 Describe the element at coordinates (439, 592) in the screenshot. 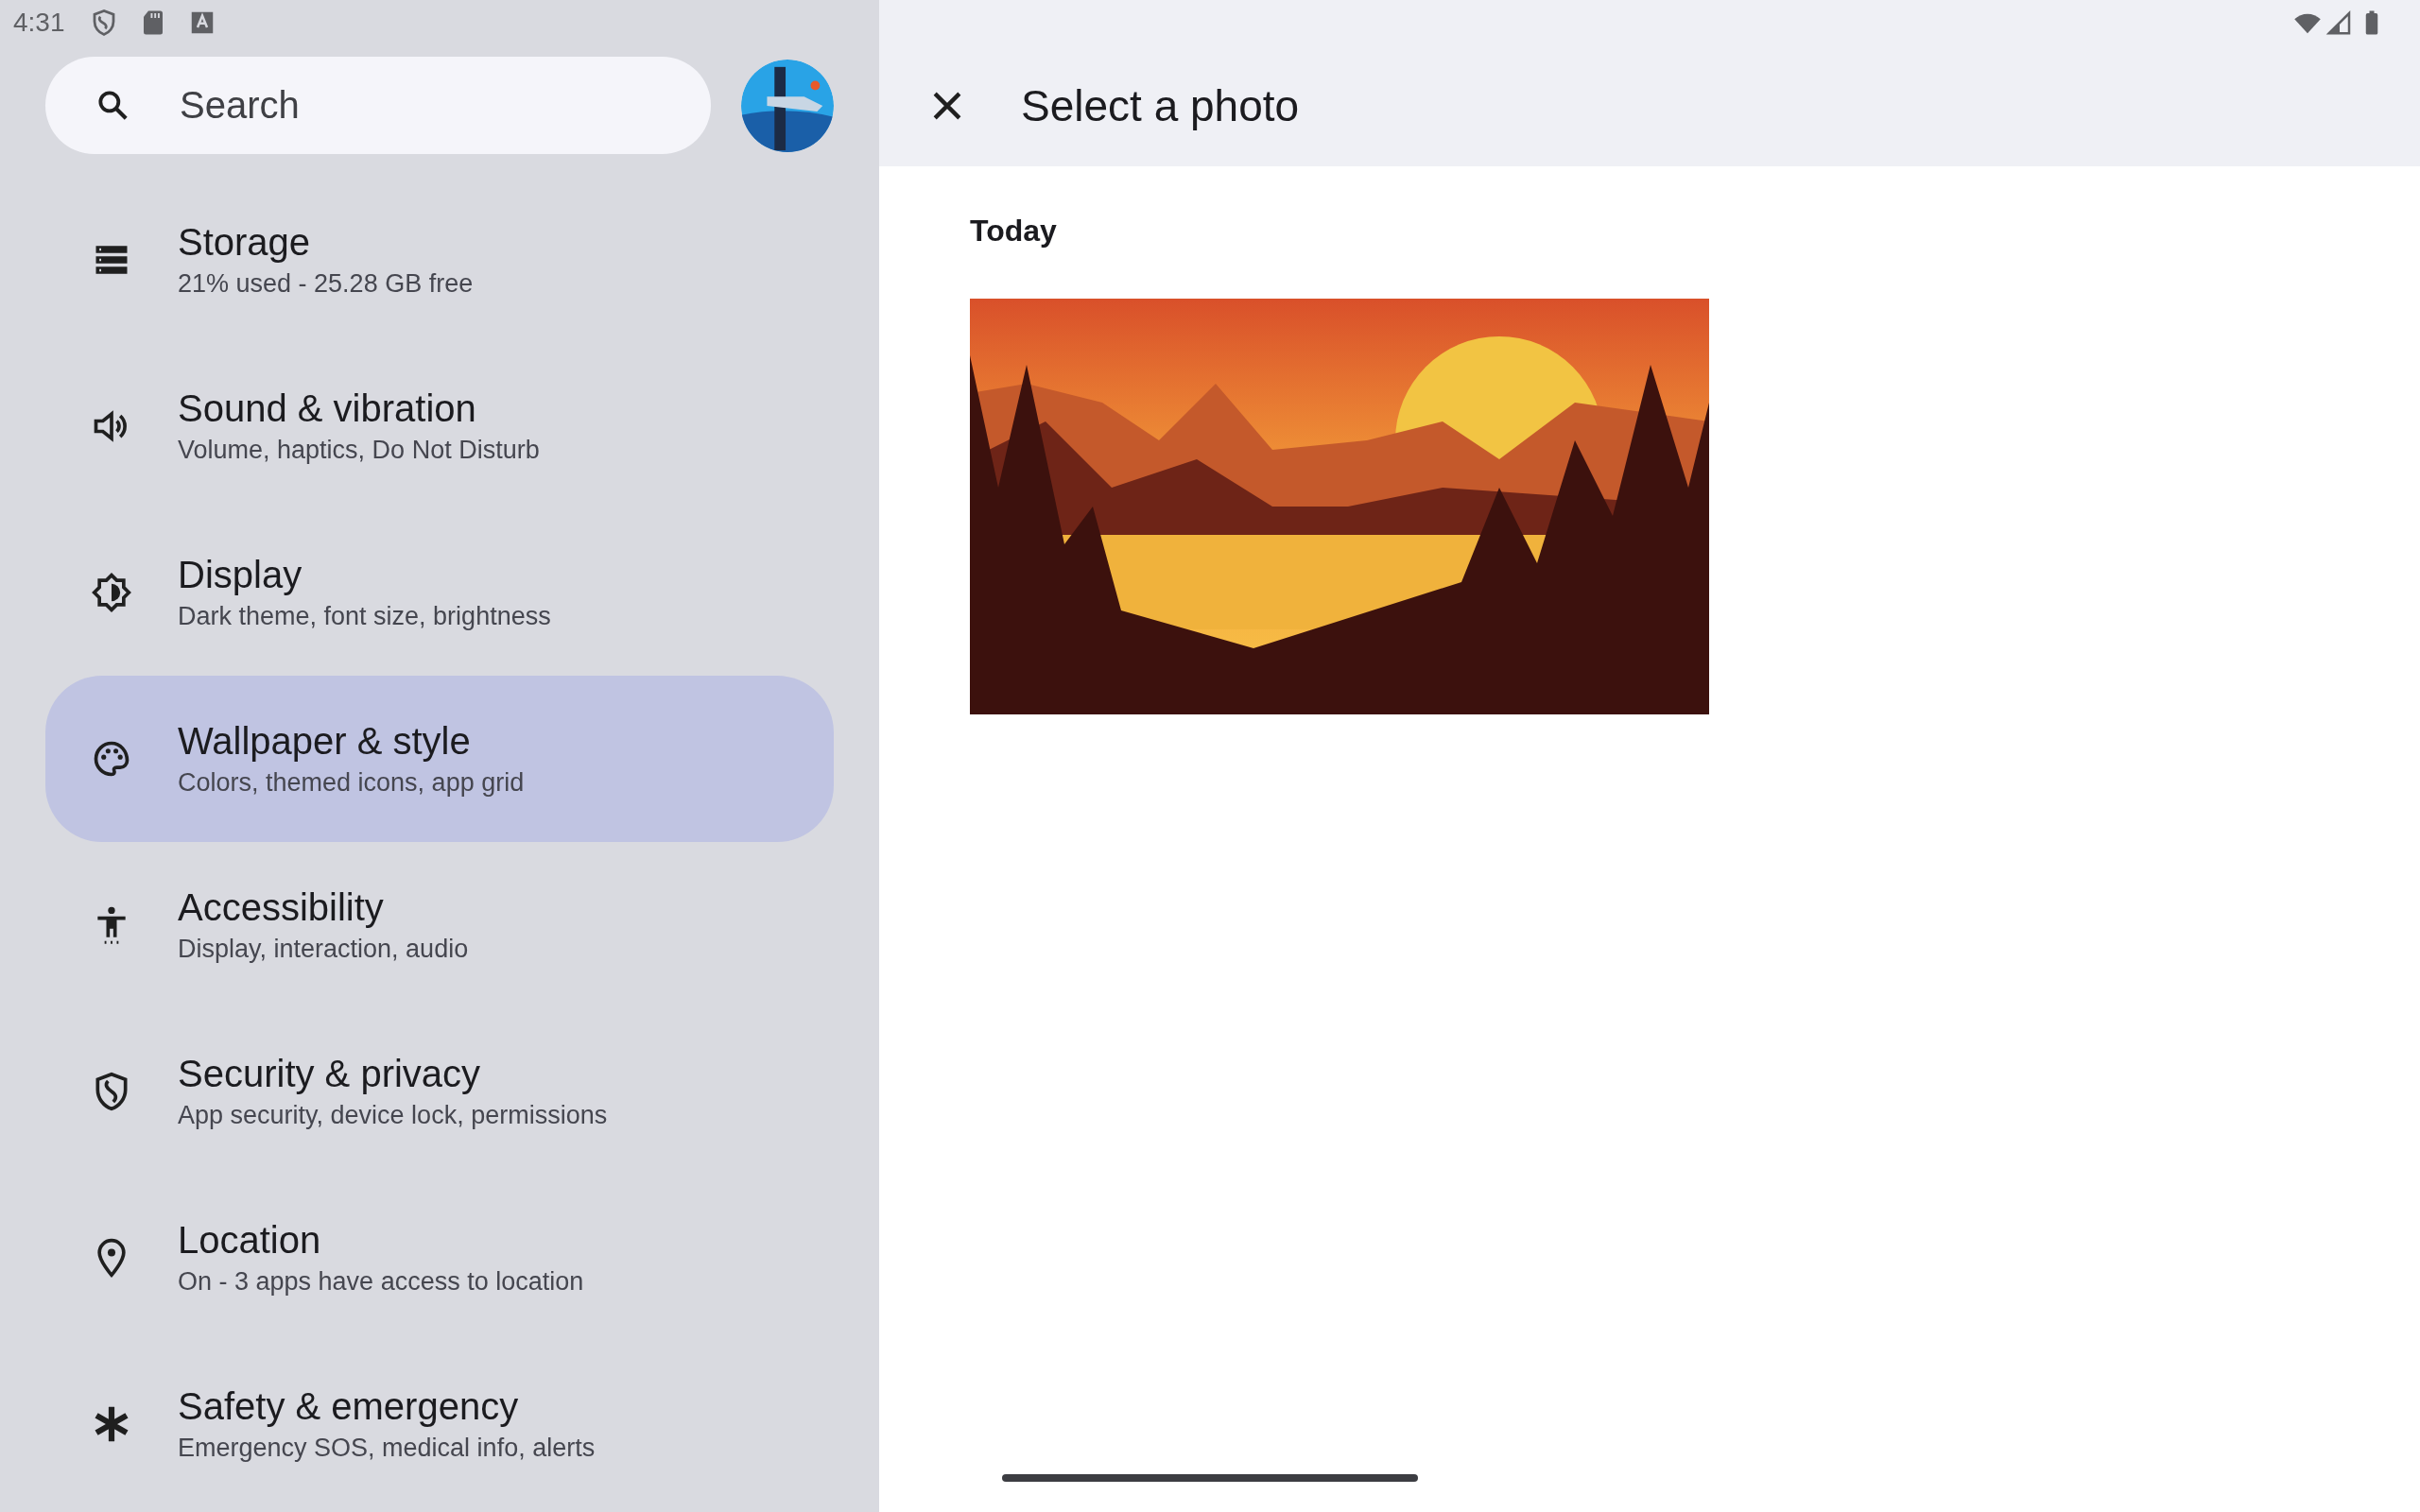

I see `settings-item: Display Dark theme, font size, brightness` at that location.